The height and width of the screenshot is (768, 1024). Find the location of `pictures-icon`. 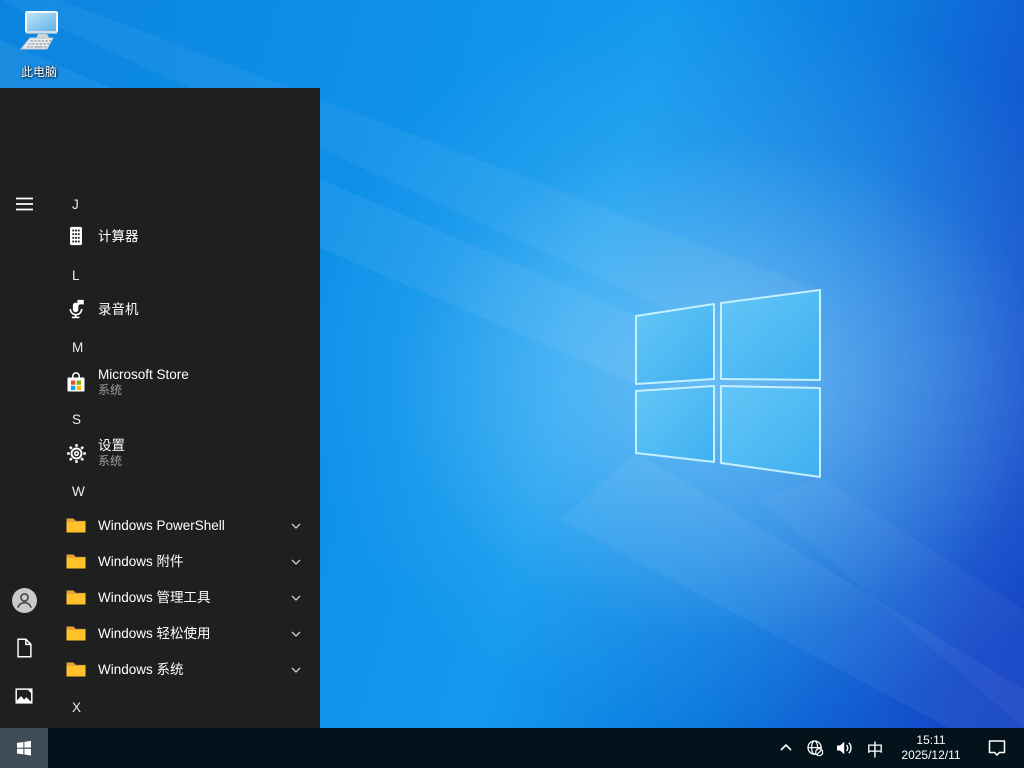

pictures-icon is located at coordinates (24, 696).